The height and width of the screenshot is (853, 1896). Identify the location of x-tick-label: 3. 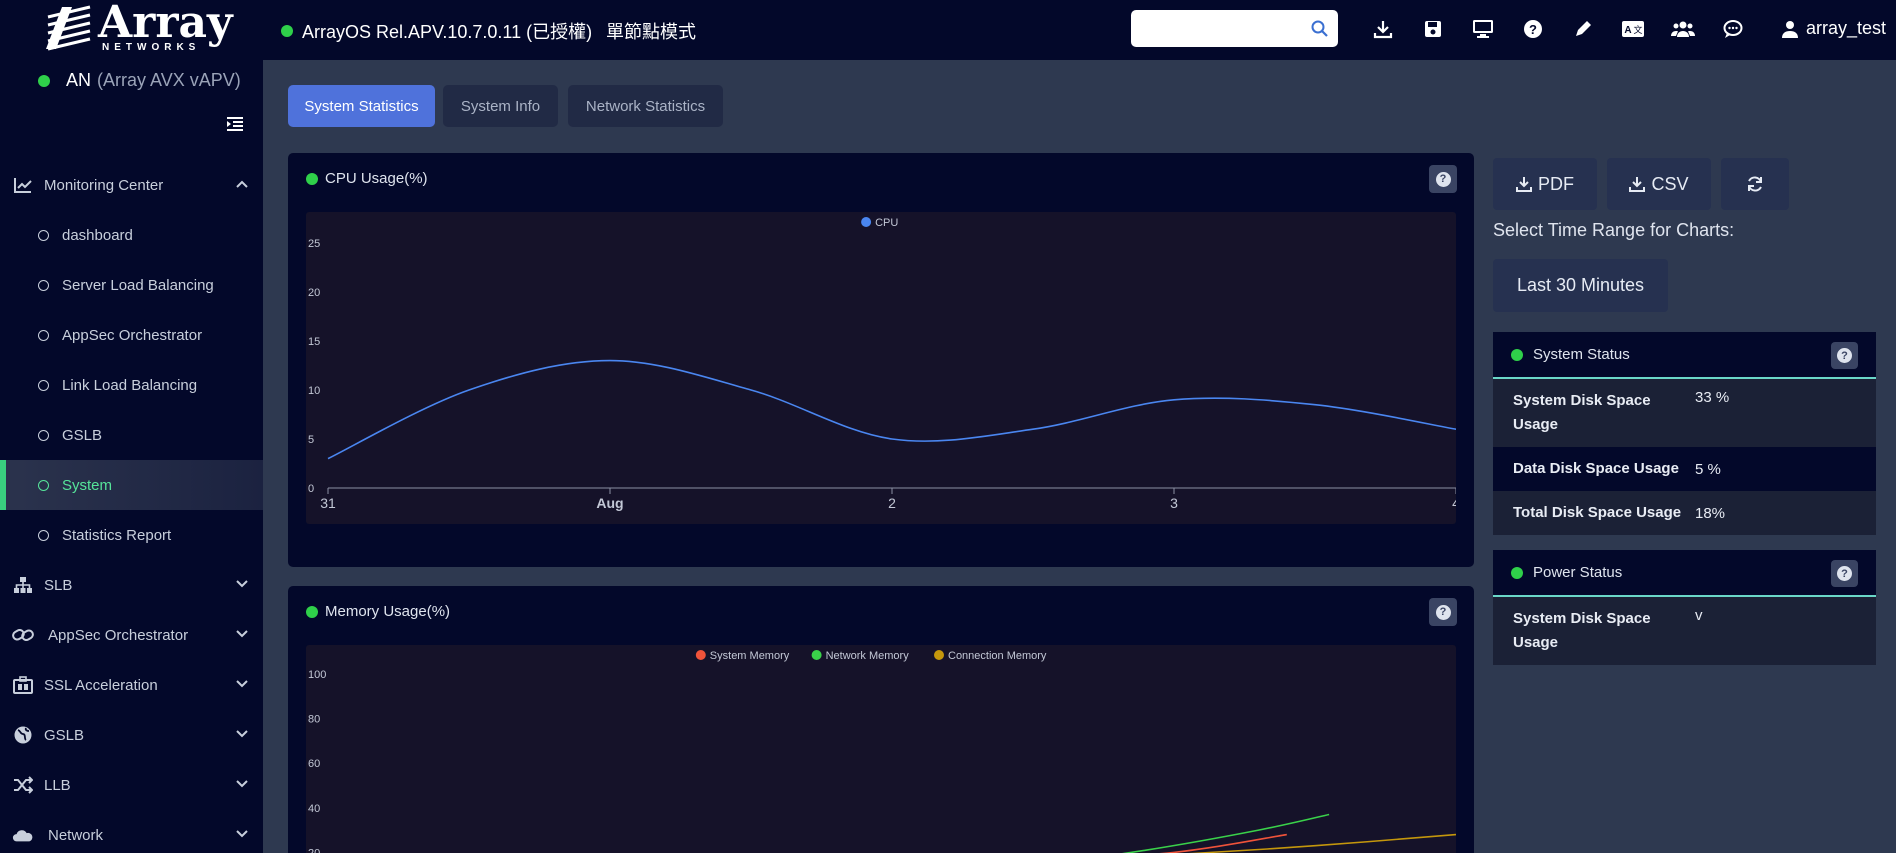
(1174, 503).